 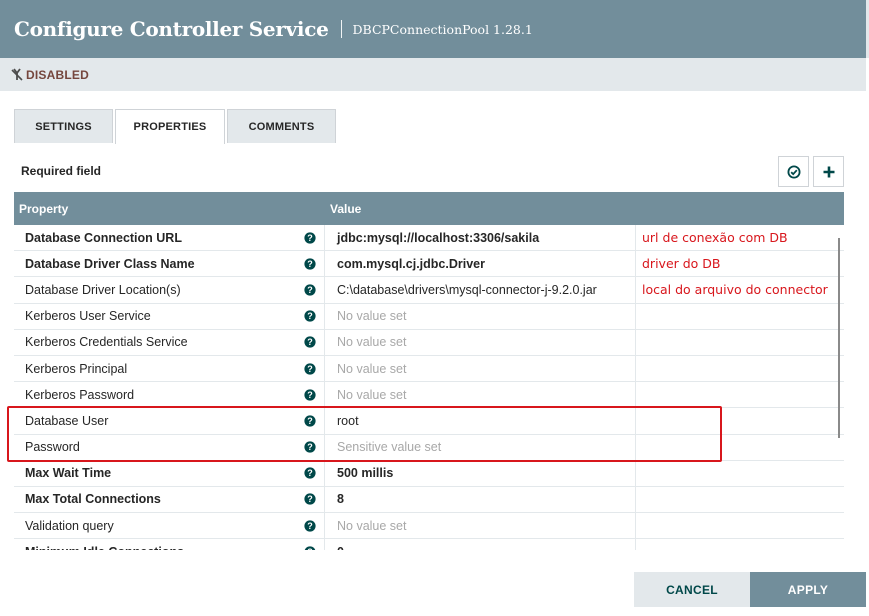 What do you see at coordinates (169, 342) in the screenshot?
I see `property-name-cell: Kerberos Credentials Service?` at bounding box center [169, 342].